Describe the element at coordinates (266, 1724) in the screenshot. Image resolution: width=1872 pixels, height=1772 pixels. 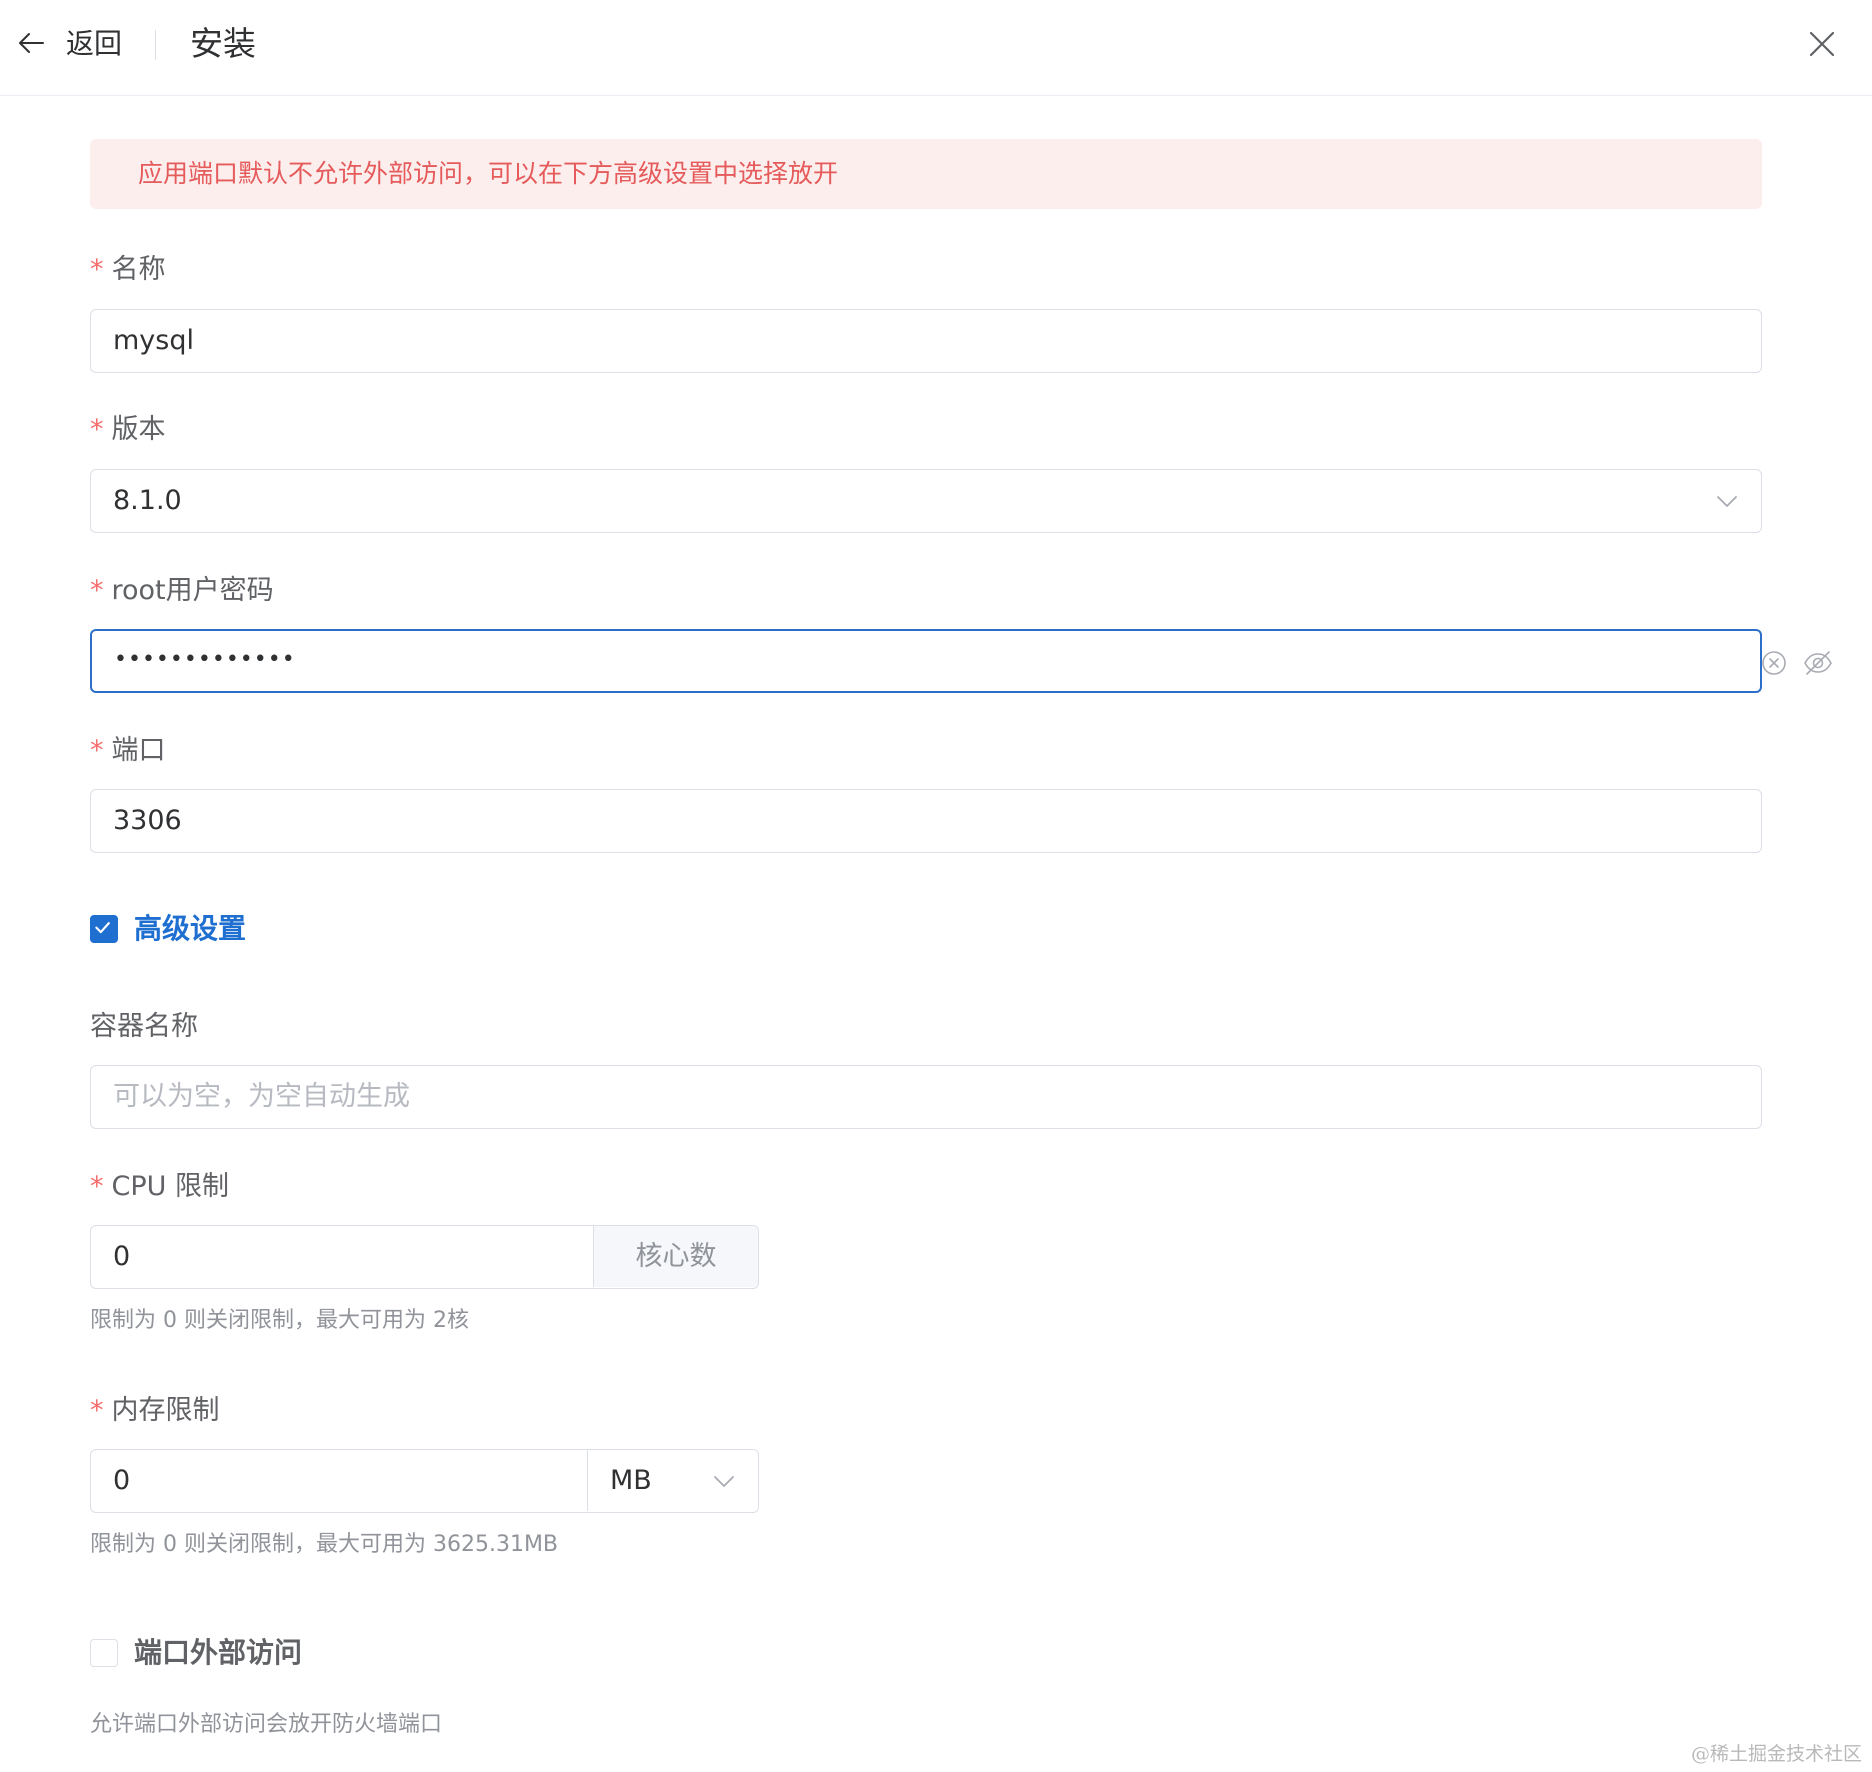
I see `external-access-hint: 允许端口外部访问会放开防火墙端口` at that location.